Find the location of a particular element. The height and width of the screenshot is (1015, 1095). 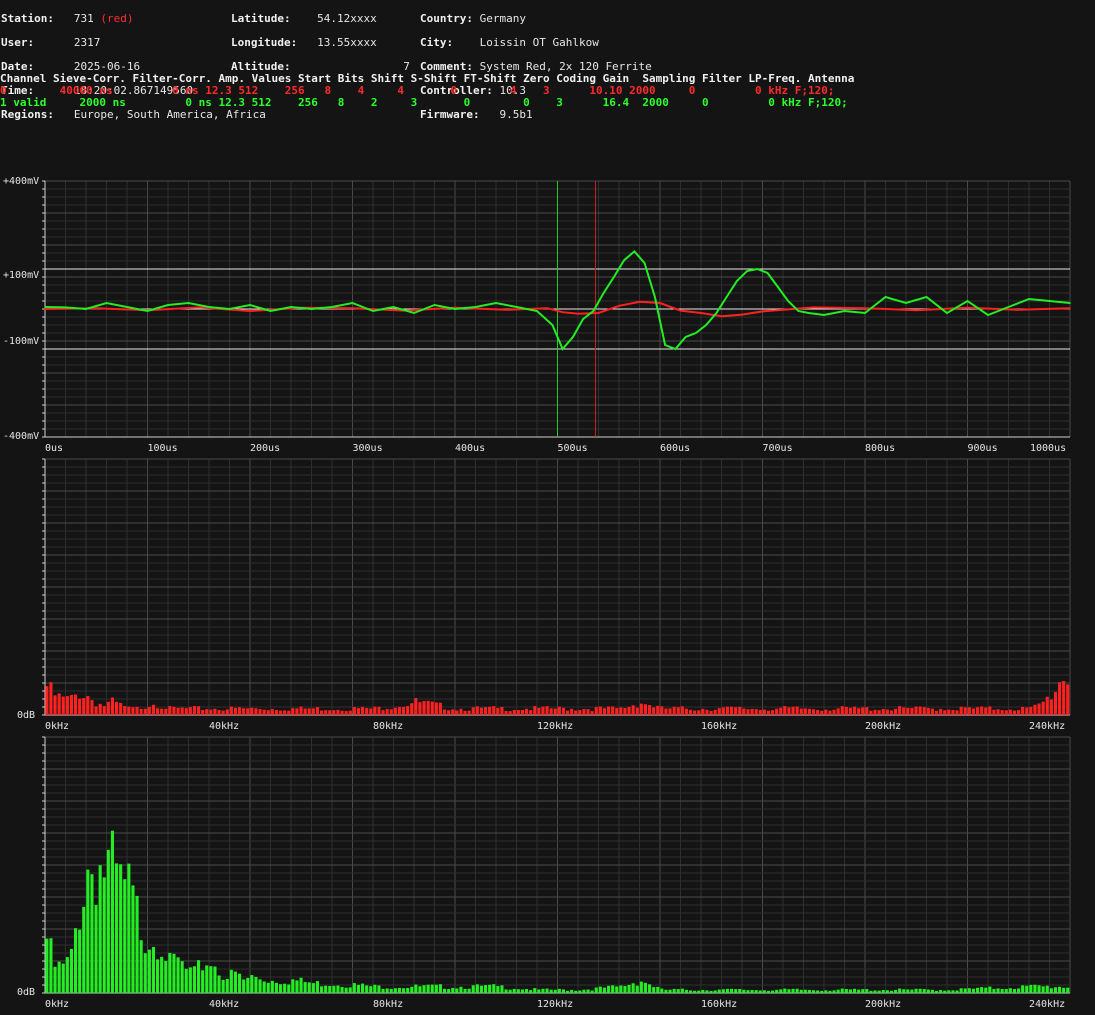

wave-x-tick-label: 600us is located at coordinates (675, 448).